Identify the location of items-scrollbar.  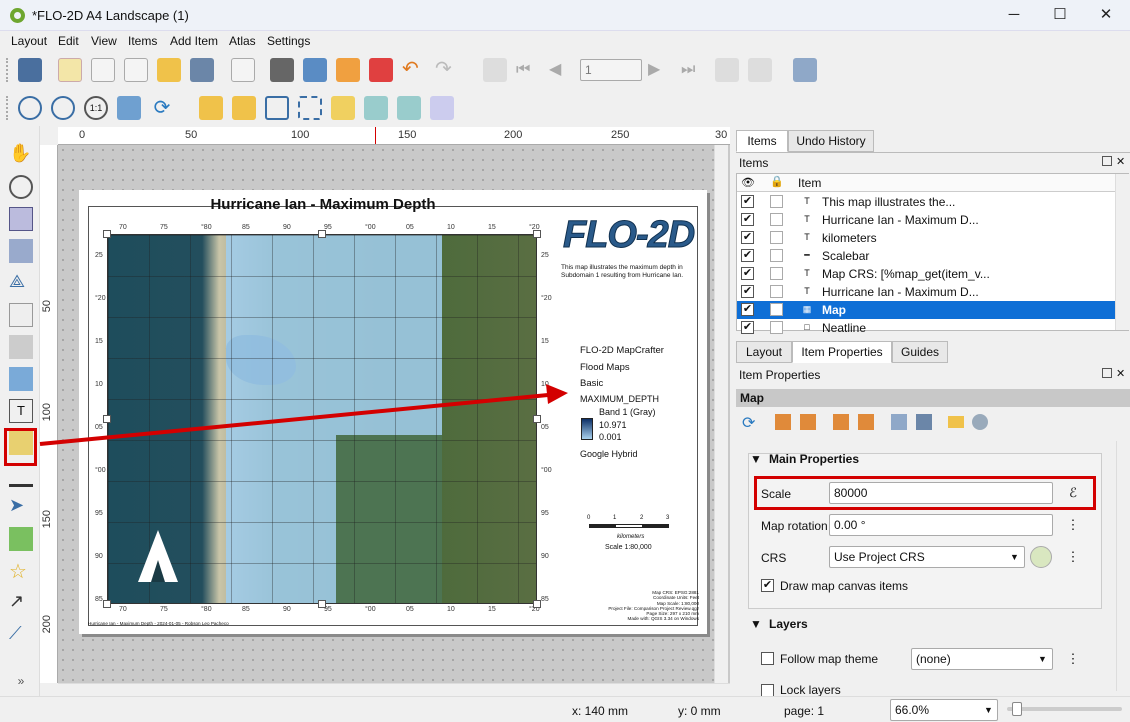
(1122, 252).